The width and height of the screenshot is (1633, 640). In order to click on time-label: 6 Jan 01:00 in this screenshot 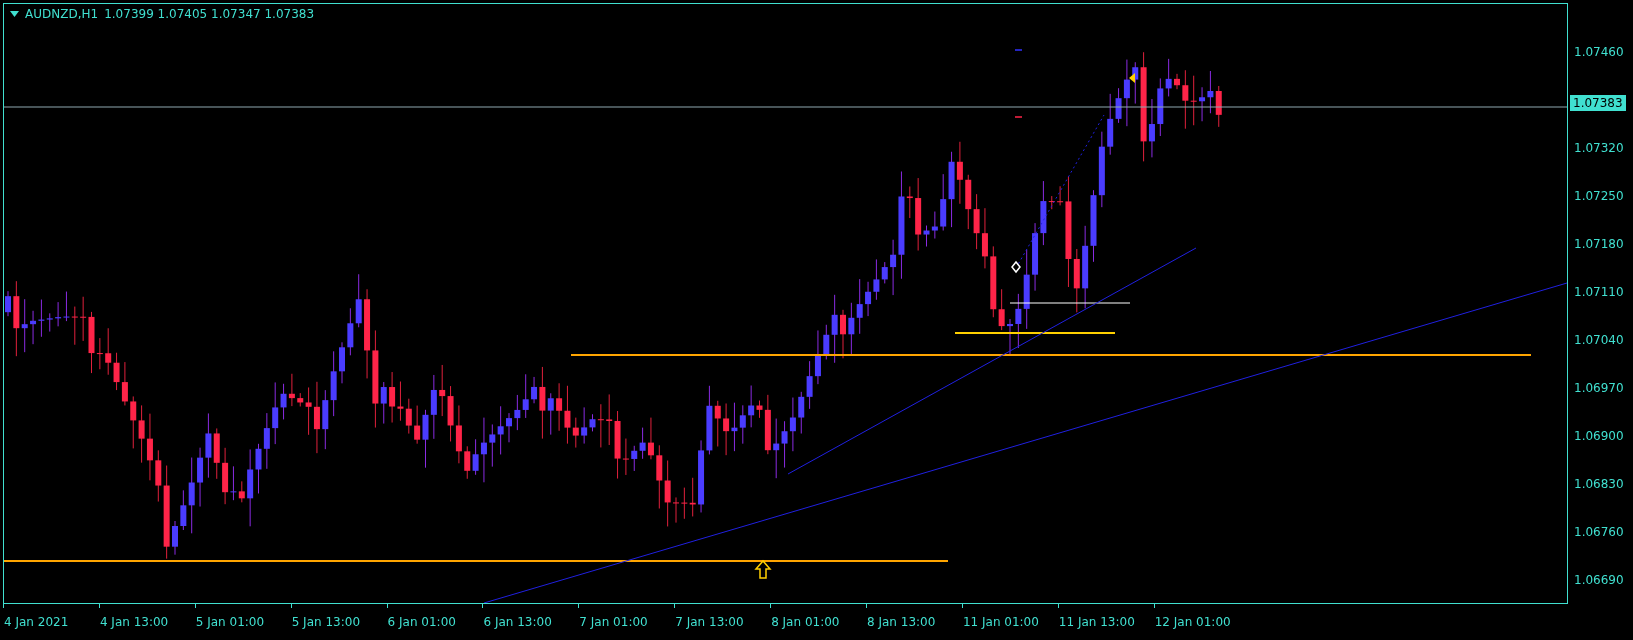, I will do `click(421, 622)`.